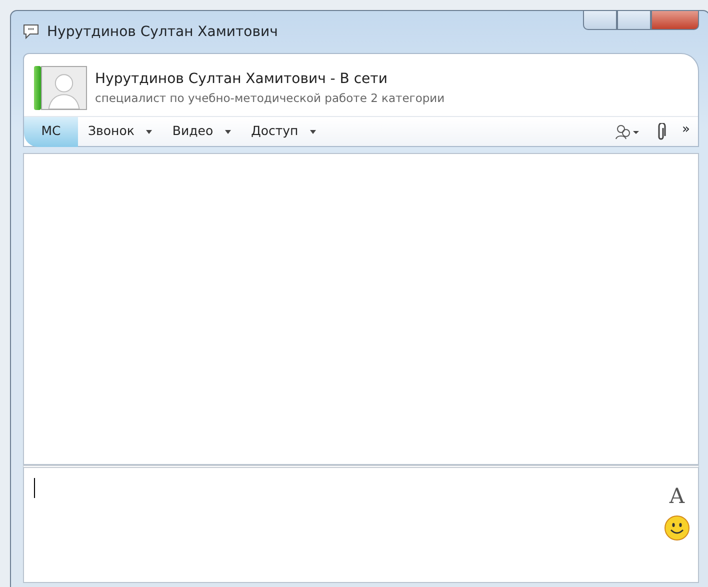 The width and height of the screenshot is (708, 587). I want to click on font-button: A, so click(677, 496).